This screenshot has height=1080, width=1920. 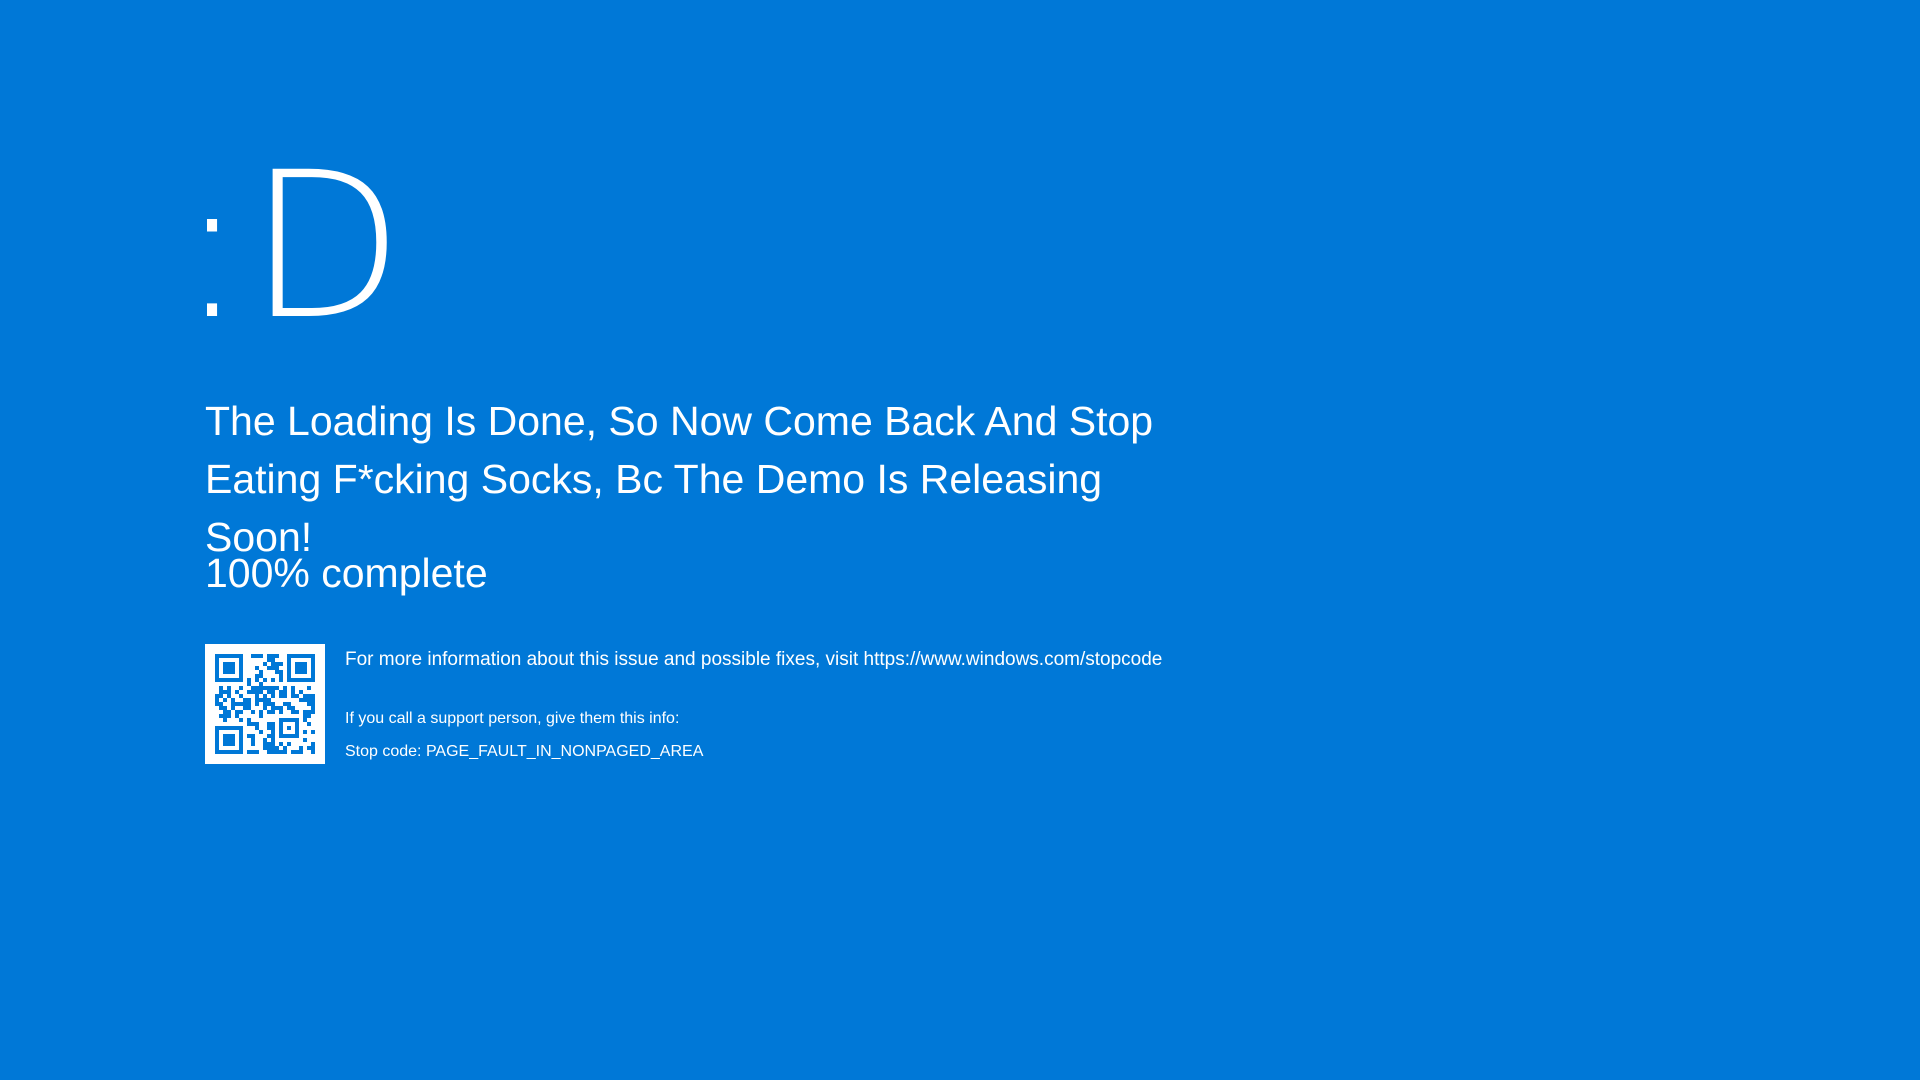 What do you see at coordinates (265, 704) in the screenshot?
I see `qr-code-icon` at bounding box center [265, 704].